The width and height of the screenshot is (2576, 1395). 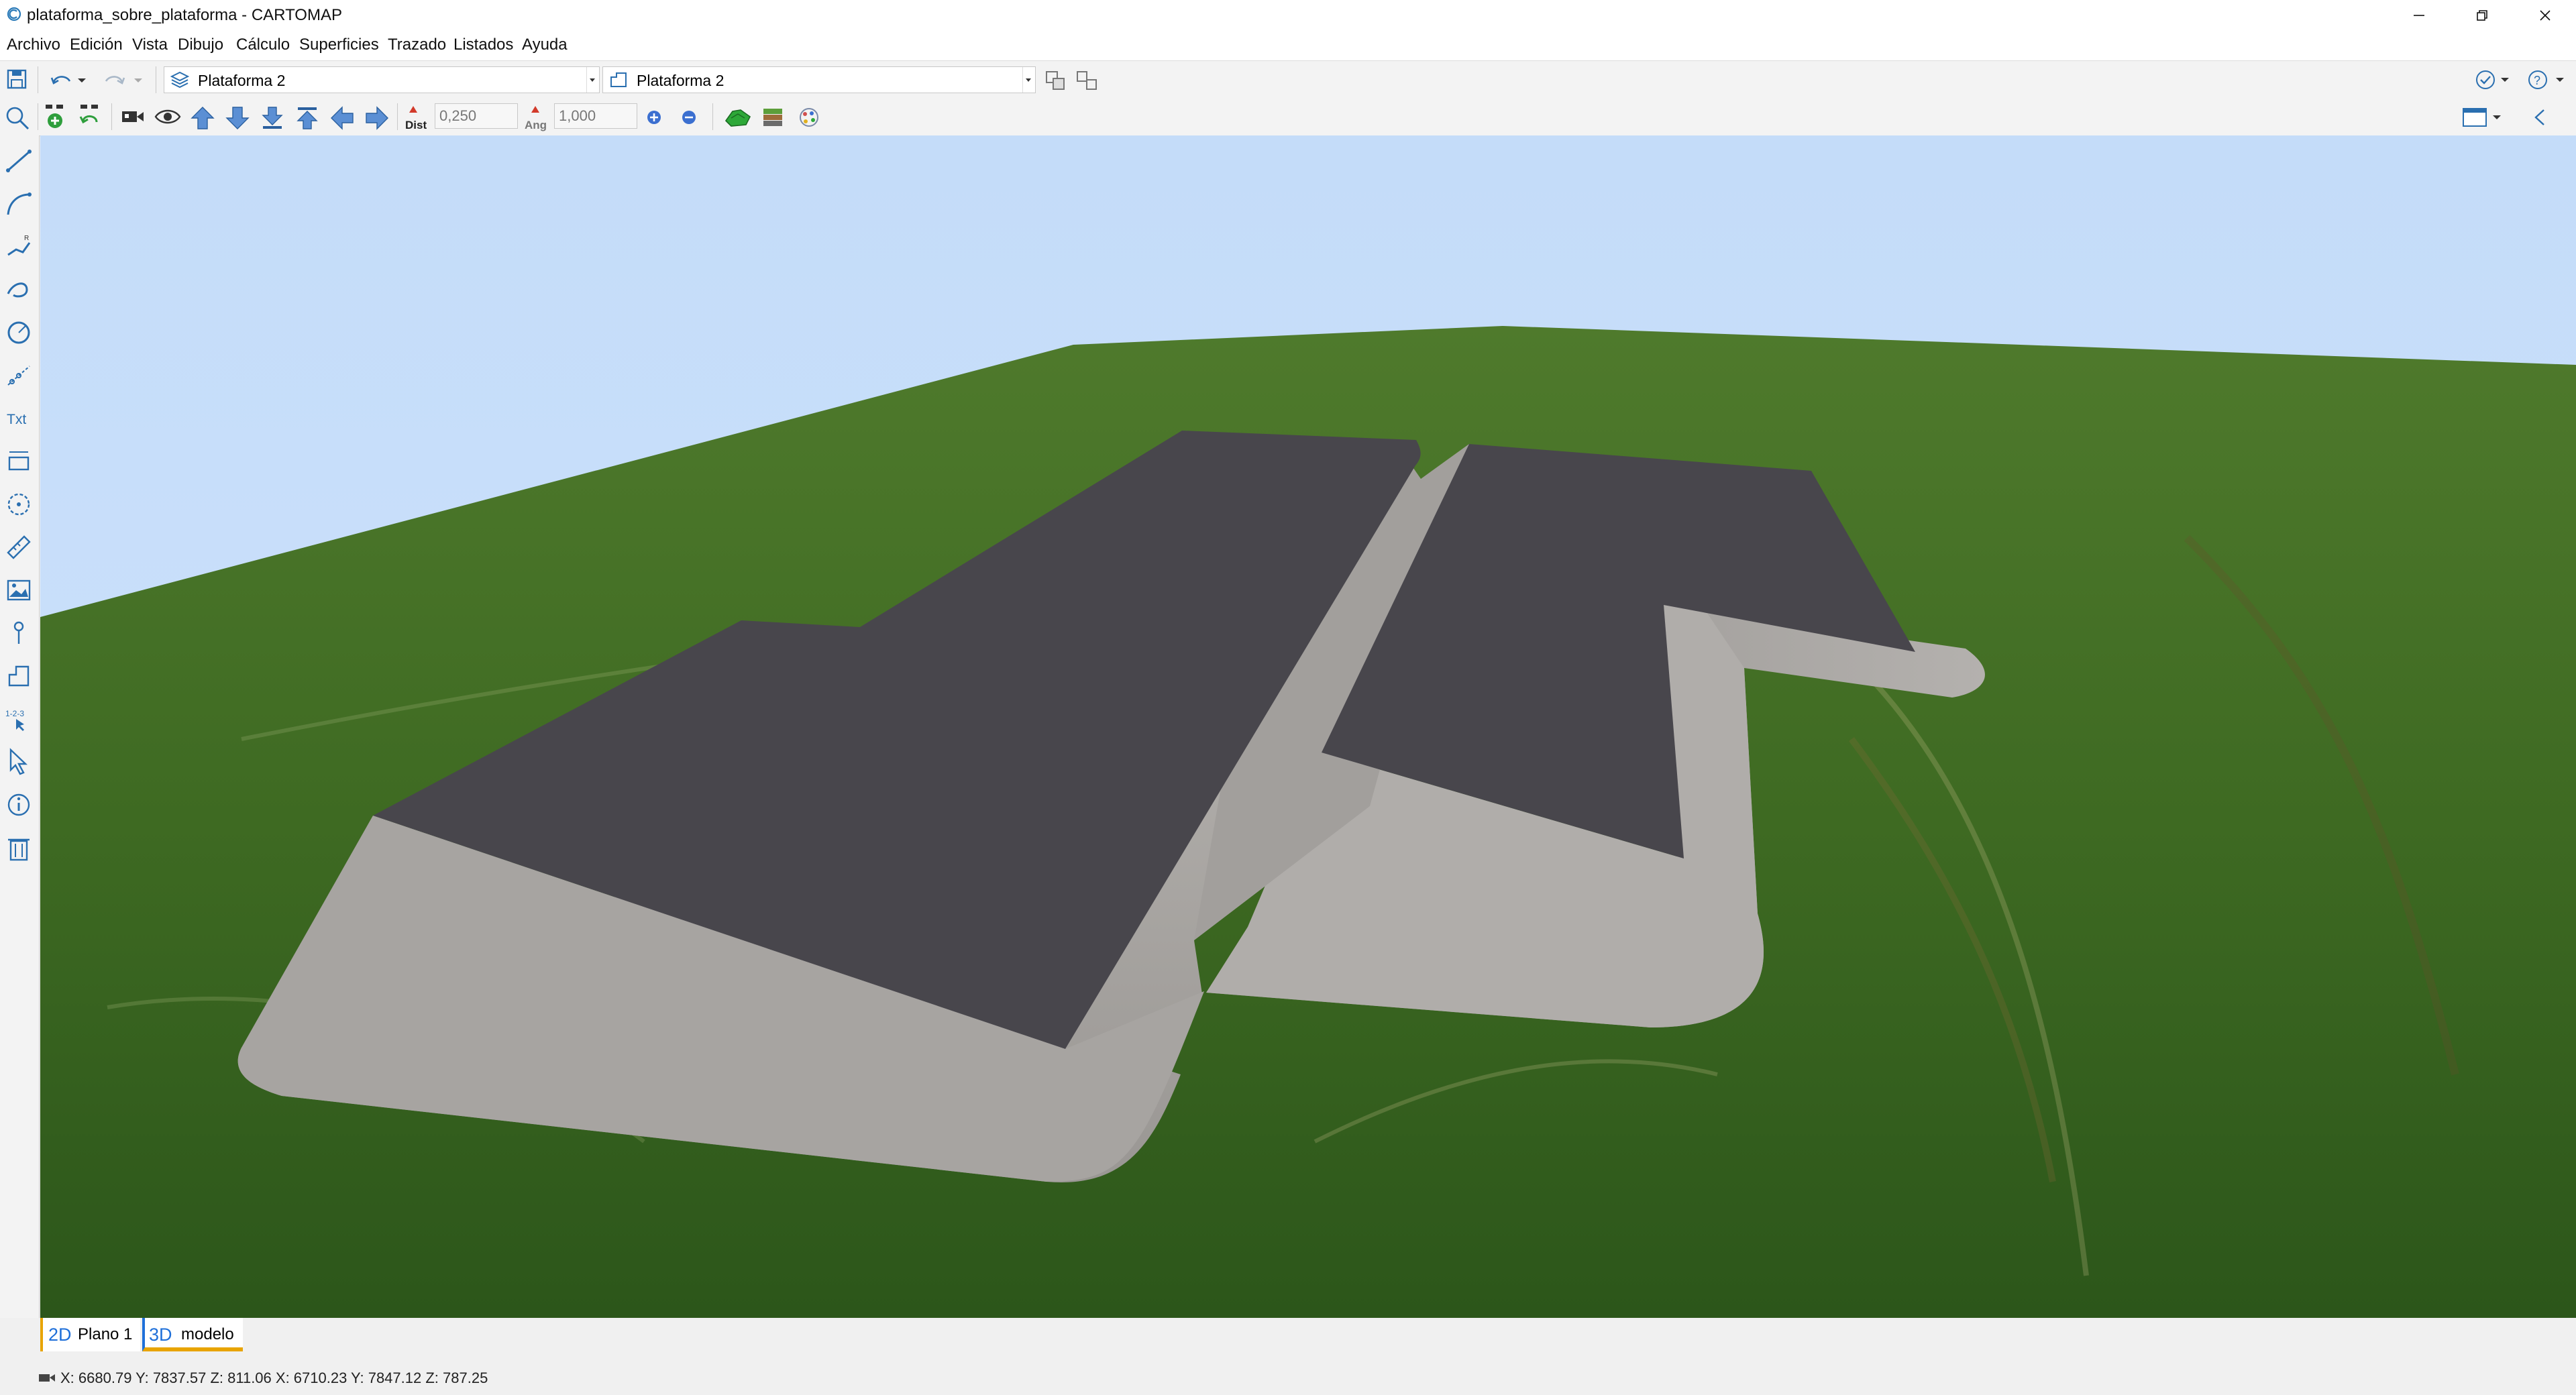 What do you see at coordinates (19, 504) in the screenshot?
I see `rotate-tool-icon` at bounding box center [19, 504].